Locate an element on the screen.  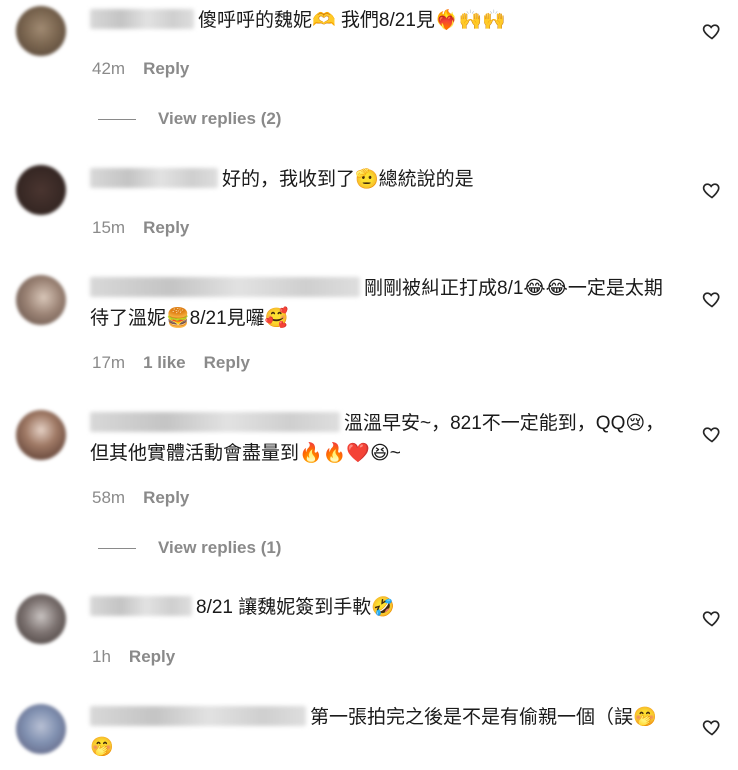
comment-text: 好的，我收到了🫡總統說的是 is located at coordinates (348, 179).